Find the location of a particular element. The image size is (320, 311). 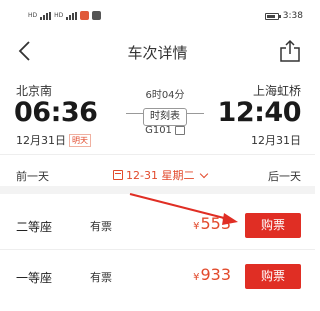

share-button is located at coordinates (290, 51).